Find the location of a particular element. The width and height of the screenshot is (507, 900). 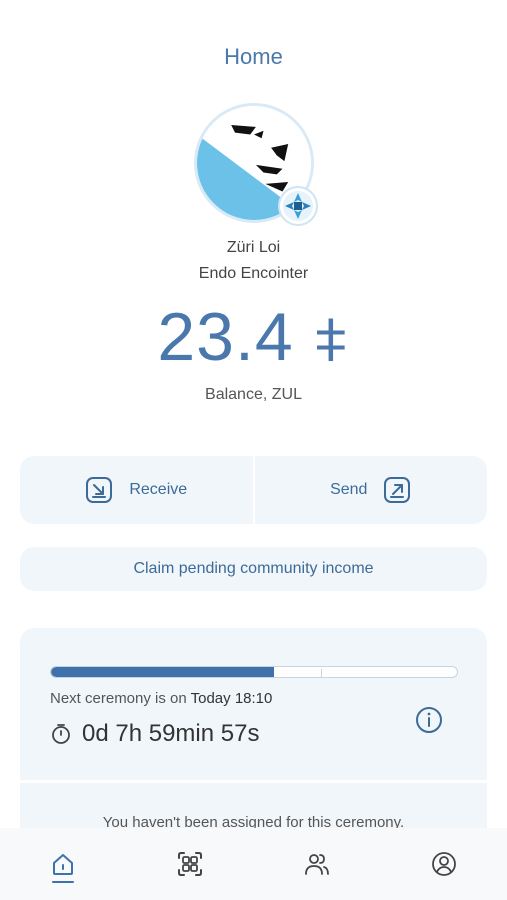

next-ceremony-prefix: Next ceremony is on is located at coordinates (120, 698).